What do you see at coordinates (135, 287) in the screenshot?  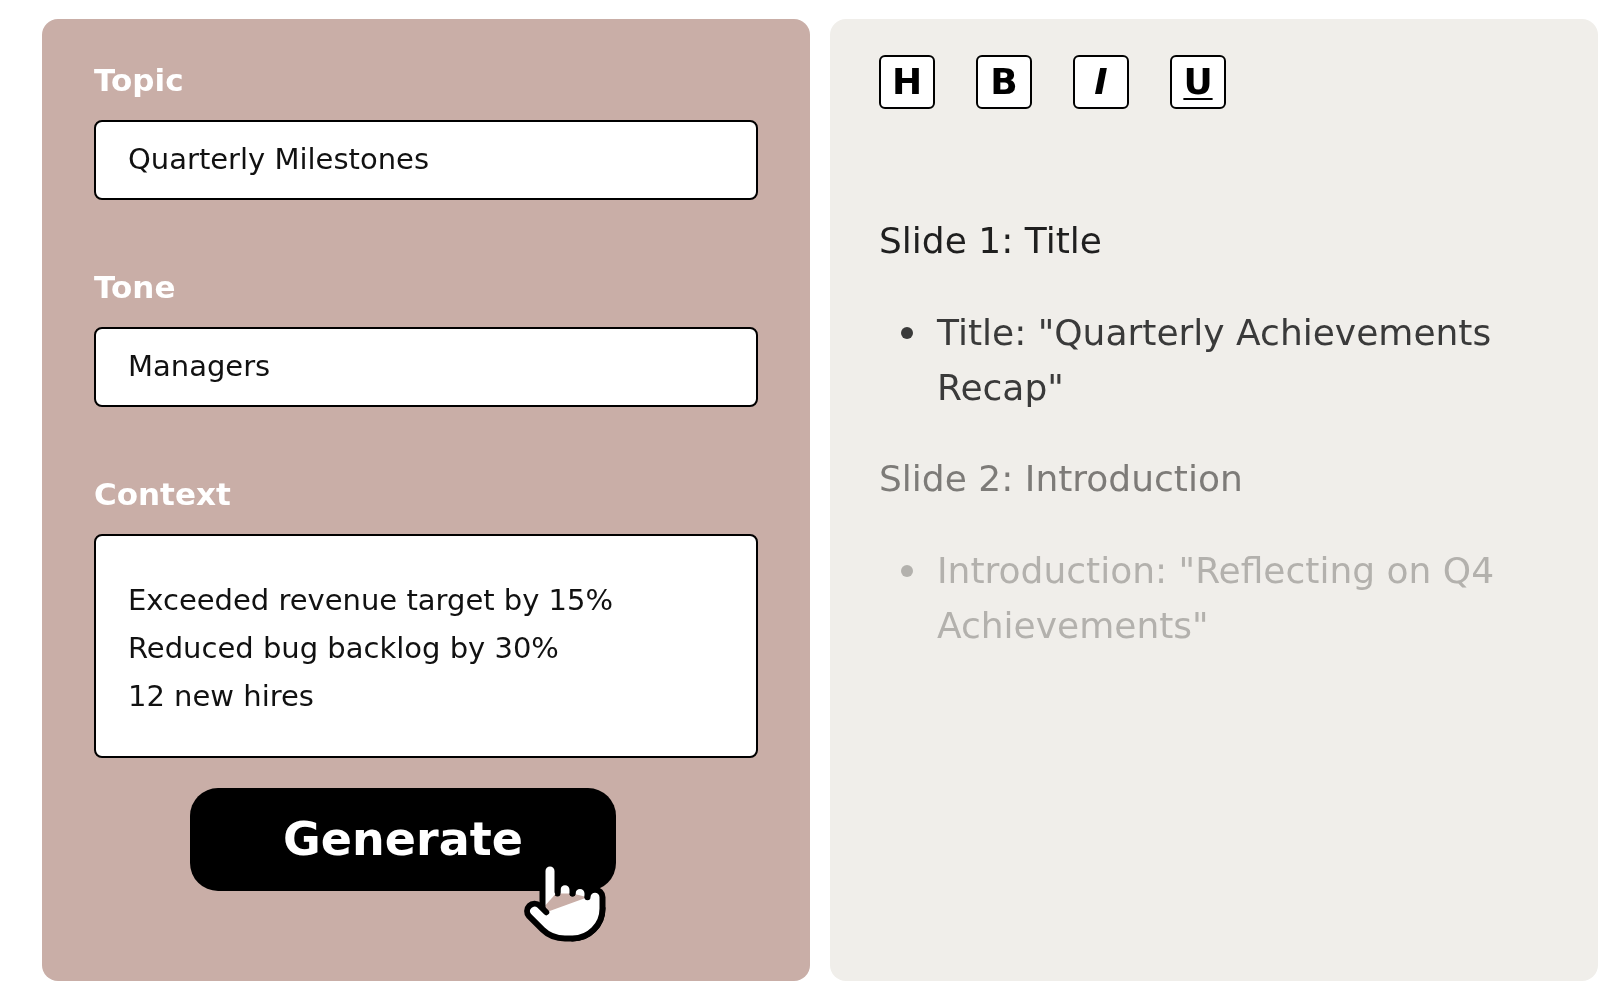 I see `field-label: Tone` at bounding box center [135, 287].